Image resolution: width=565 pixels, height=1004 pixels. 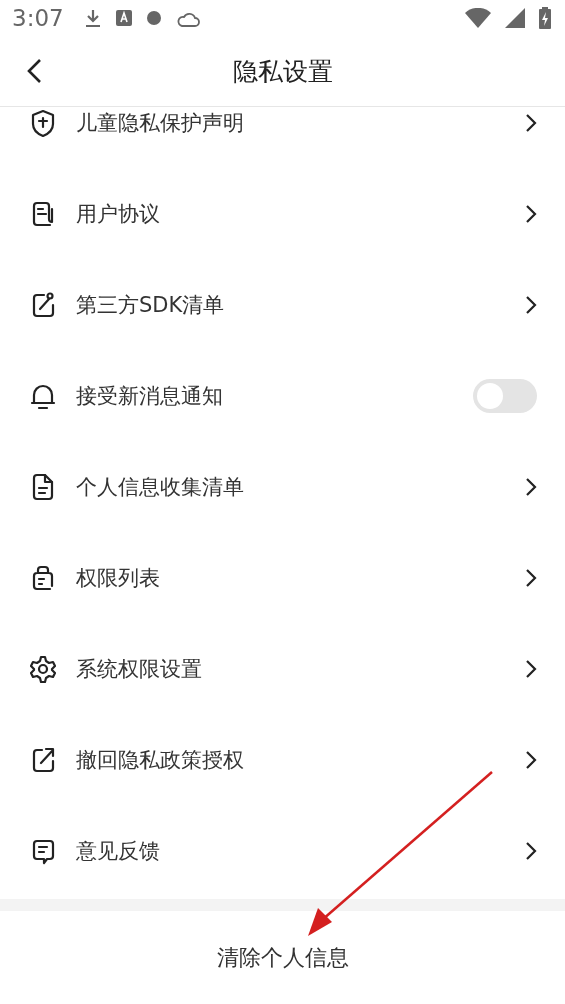 What do you see at coordinates (43, 668) in the screenshot?
I see `gear-icon` at bounding box center [43, 668].